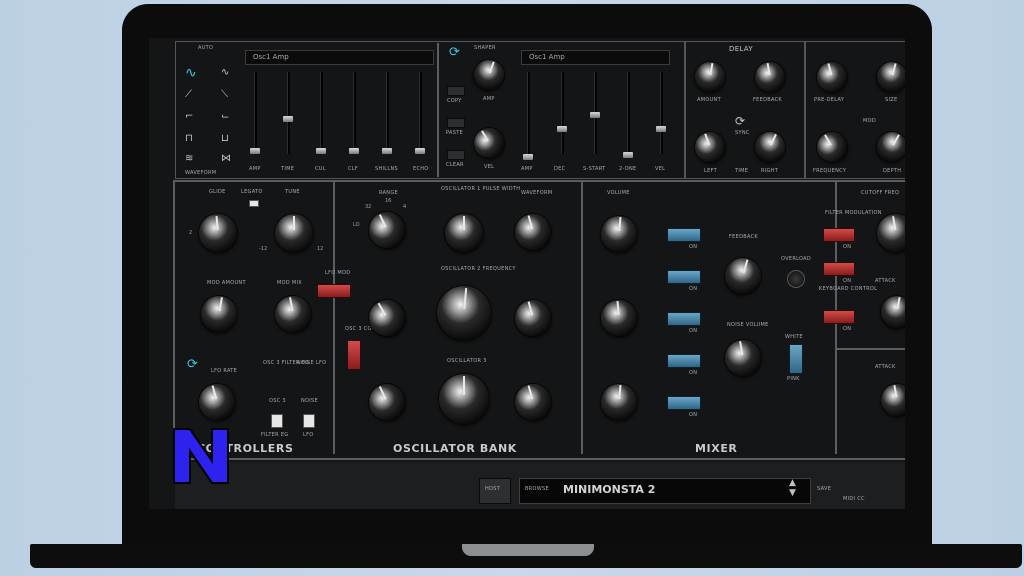  What do you see at coordinates (839, 269) in the screenshot?
I see `keyboard-control-1-switch` at bounding box center [839, 269].